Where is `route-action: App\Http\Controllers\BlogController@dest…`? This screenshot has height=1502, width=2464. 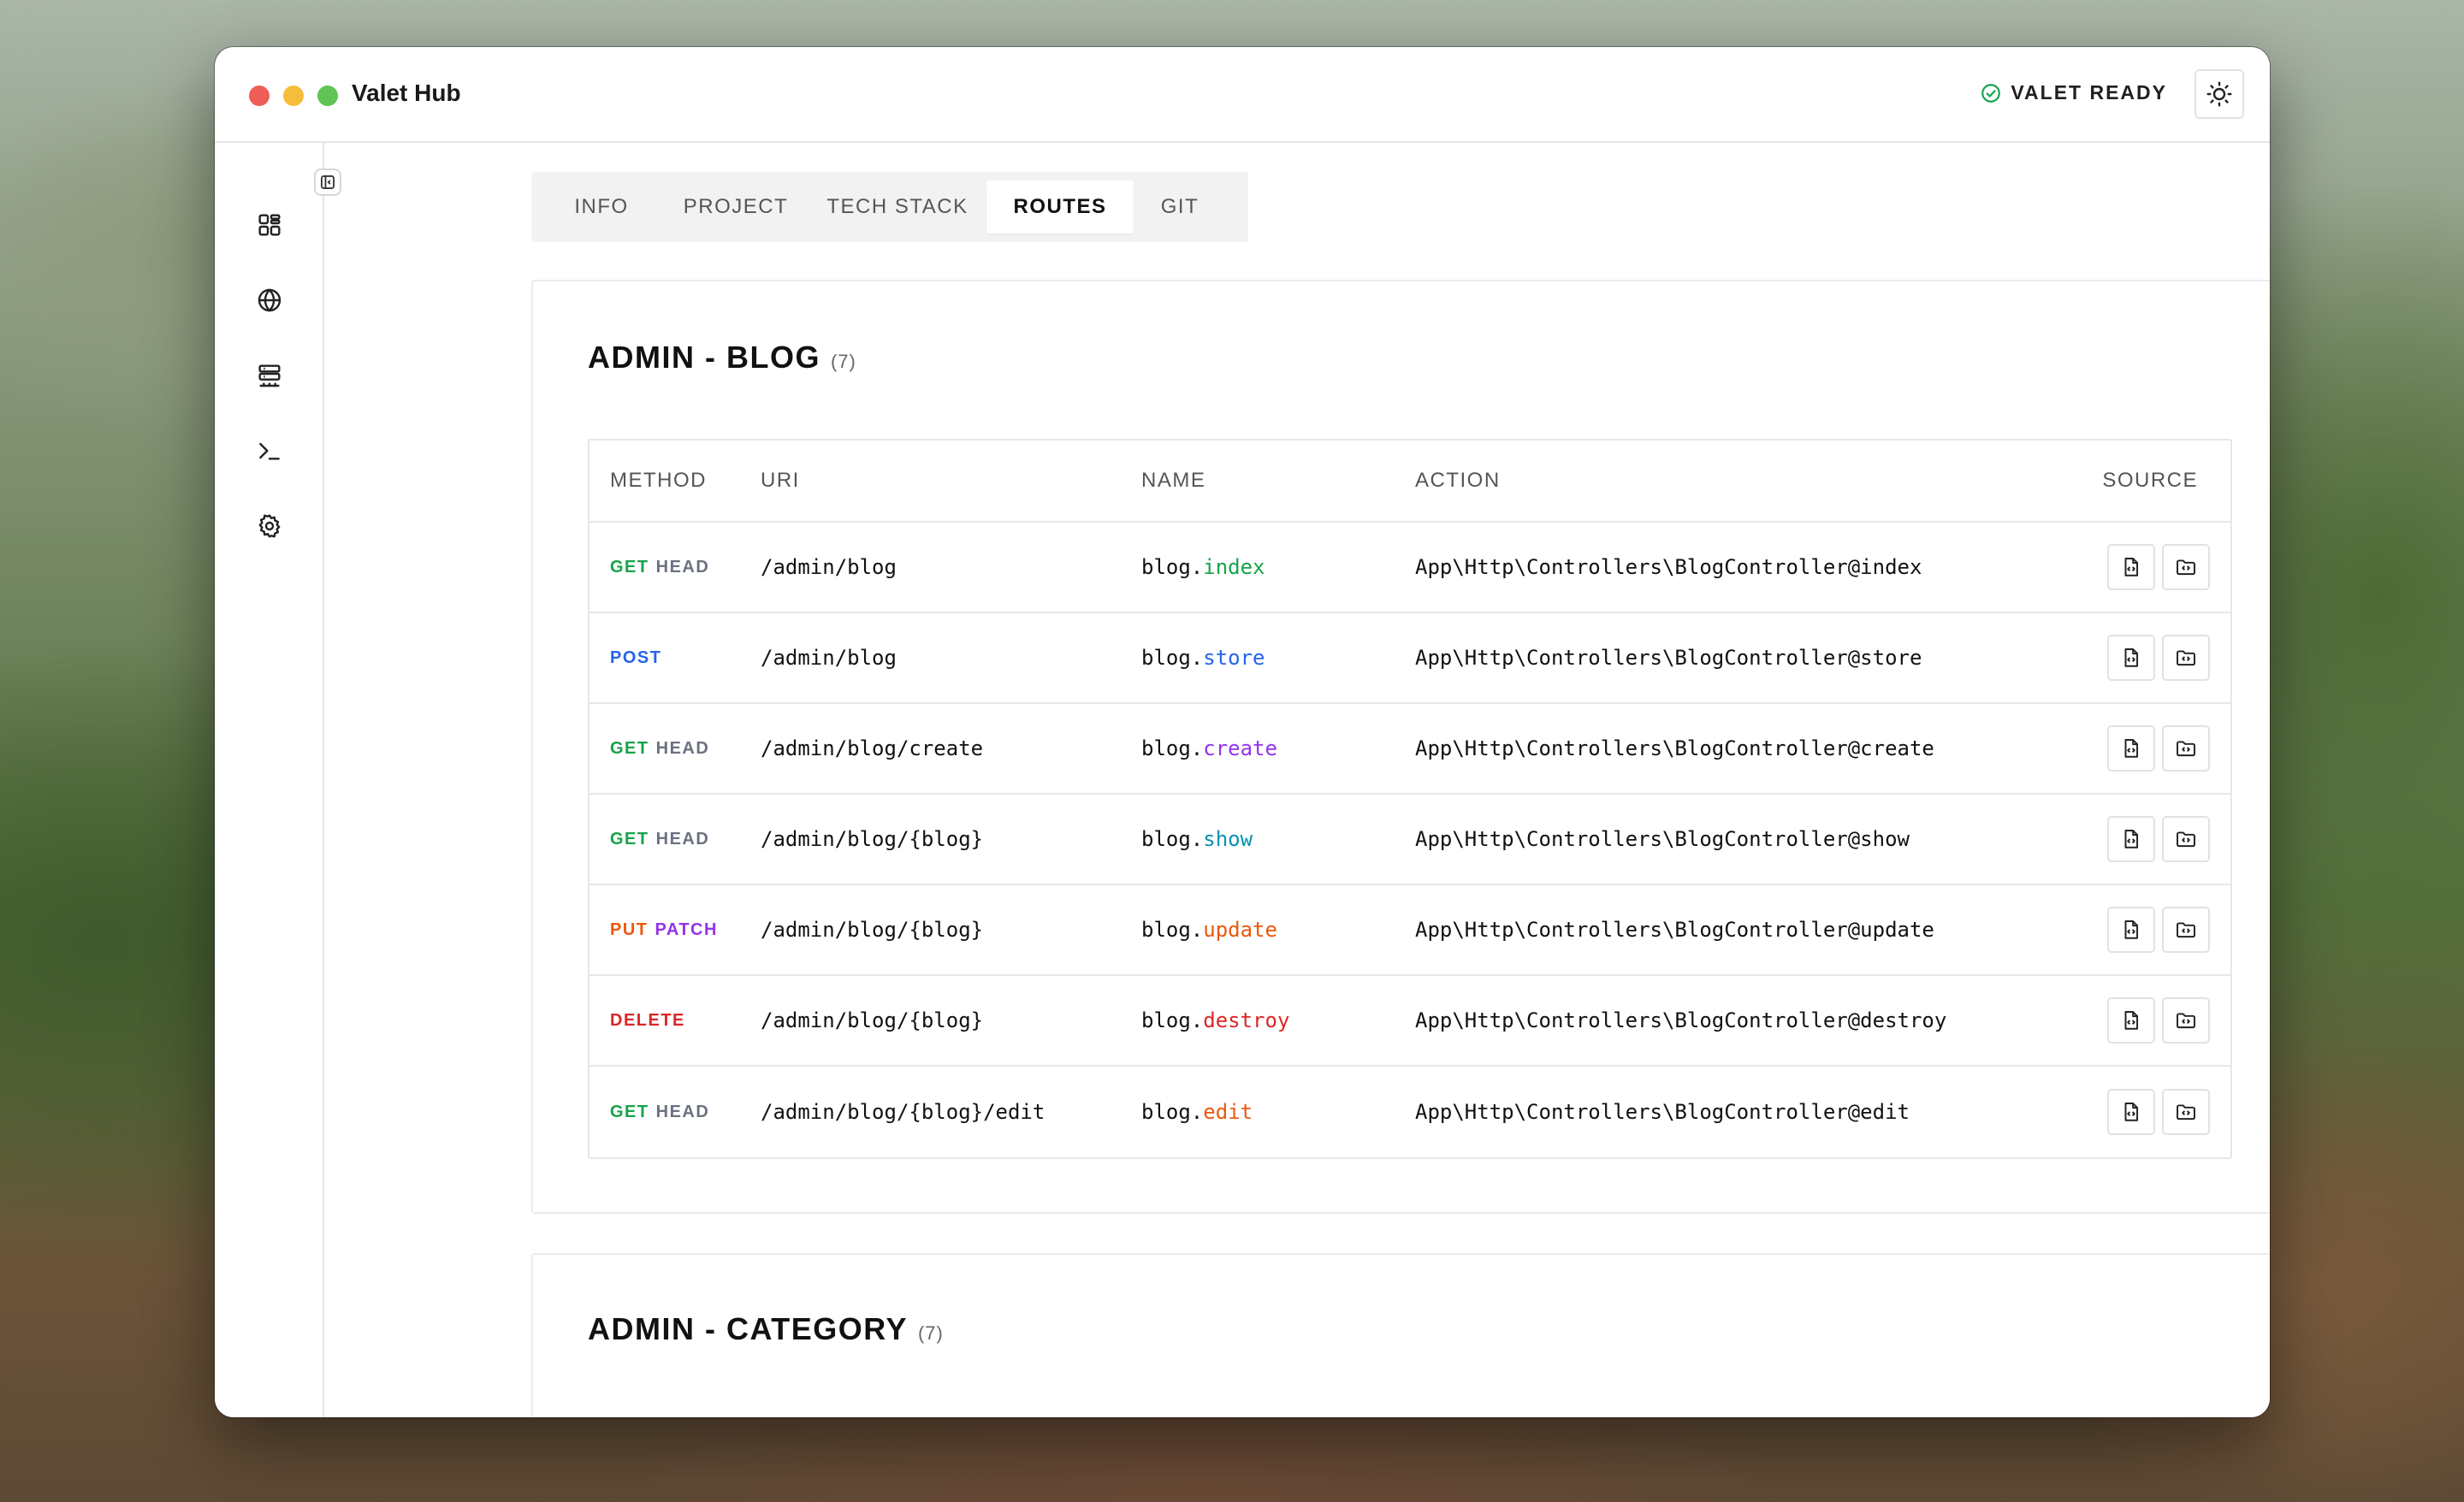
route-action: App\Http\Controllers\BlogController@dest… is located at coordinates (1681, 1020).